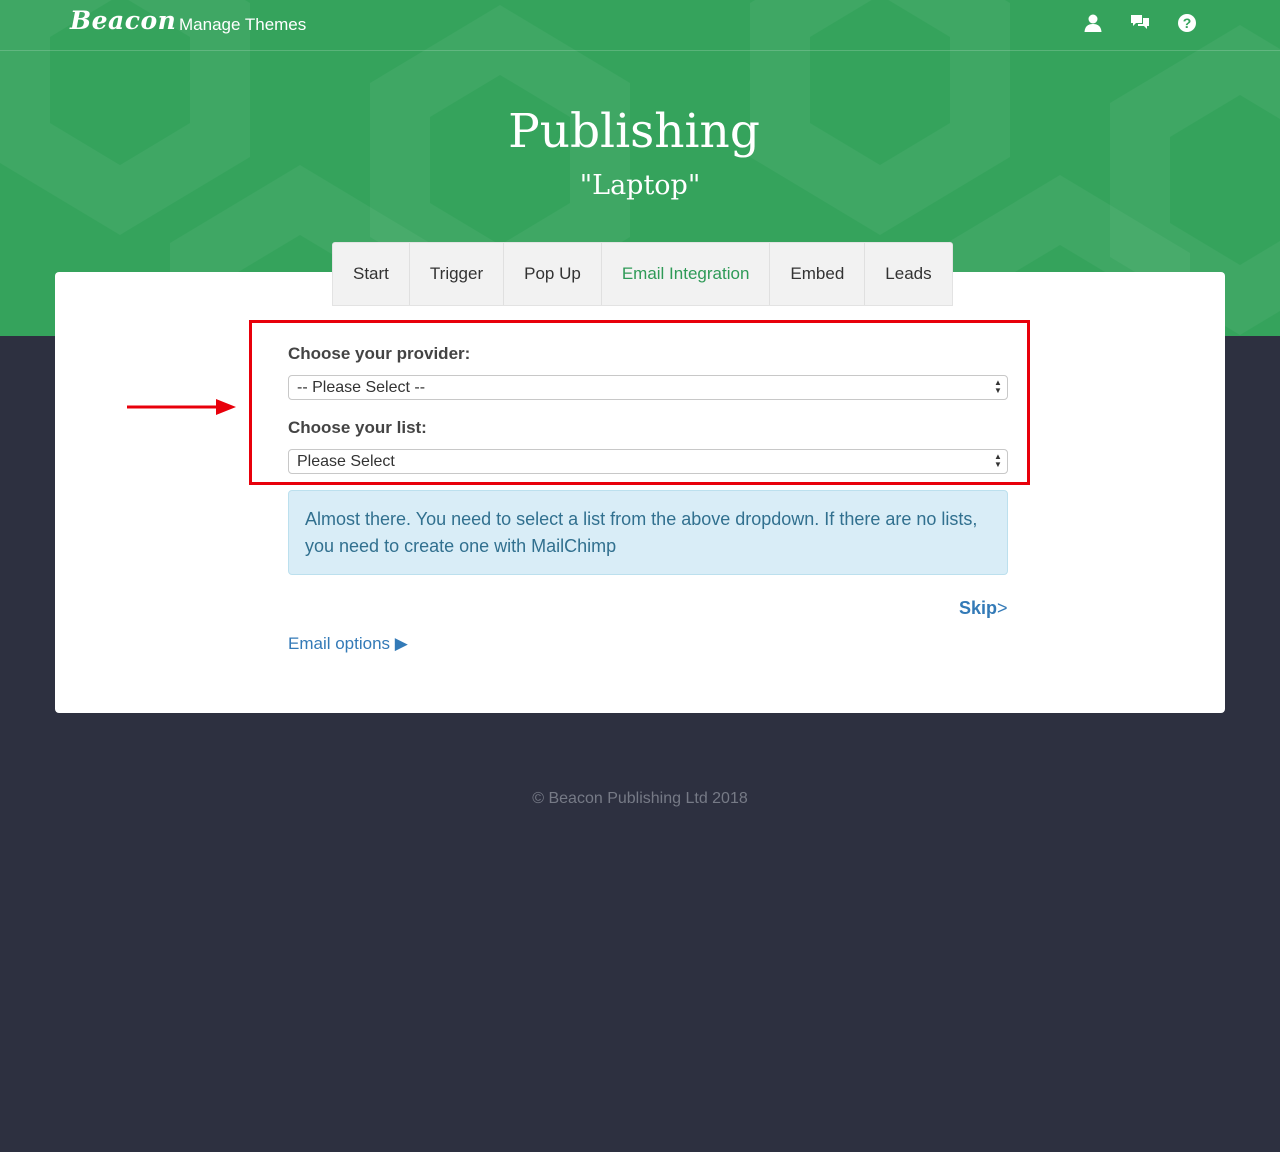  I want to click on skip-label: Skip, so click(978, 608).